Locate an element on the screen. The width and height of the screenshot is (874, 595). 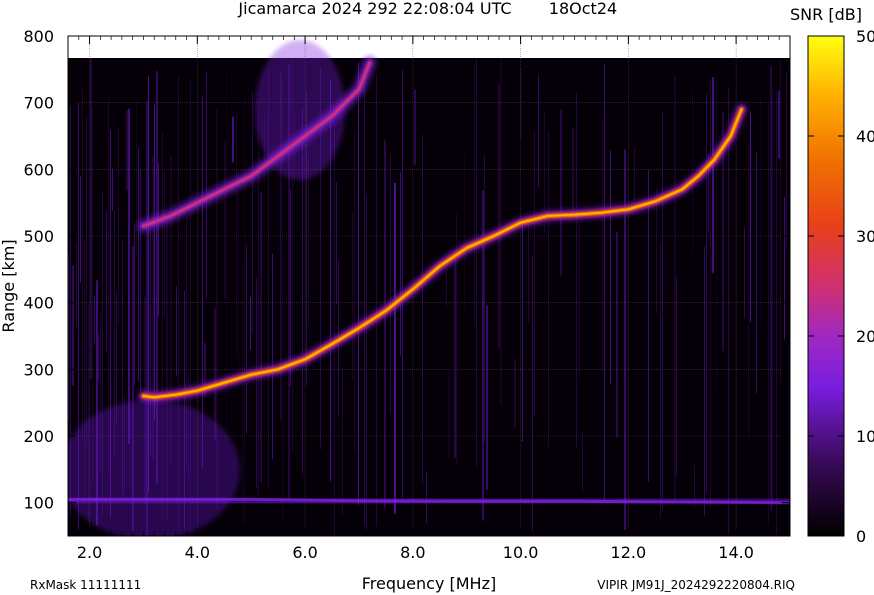
plot-date: 18Oct24 is located at coordinates (583, 9).